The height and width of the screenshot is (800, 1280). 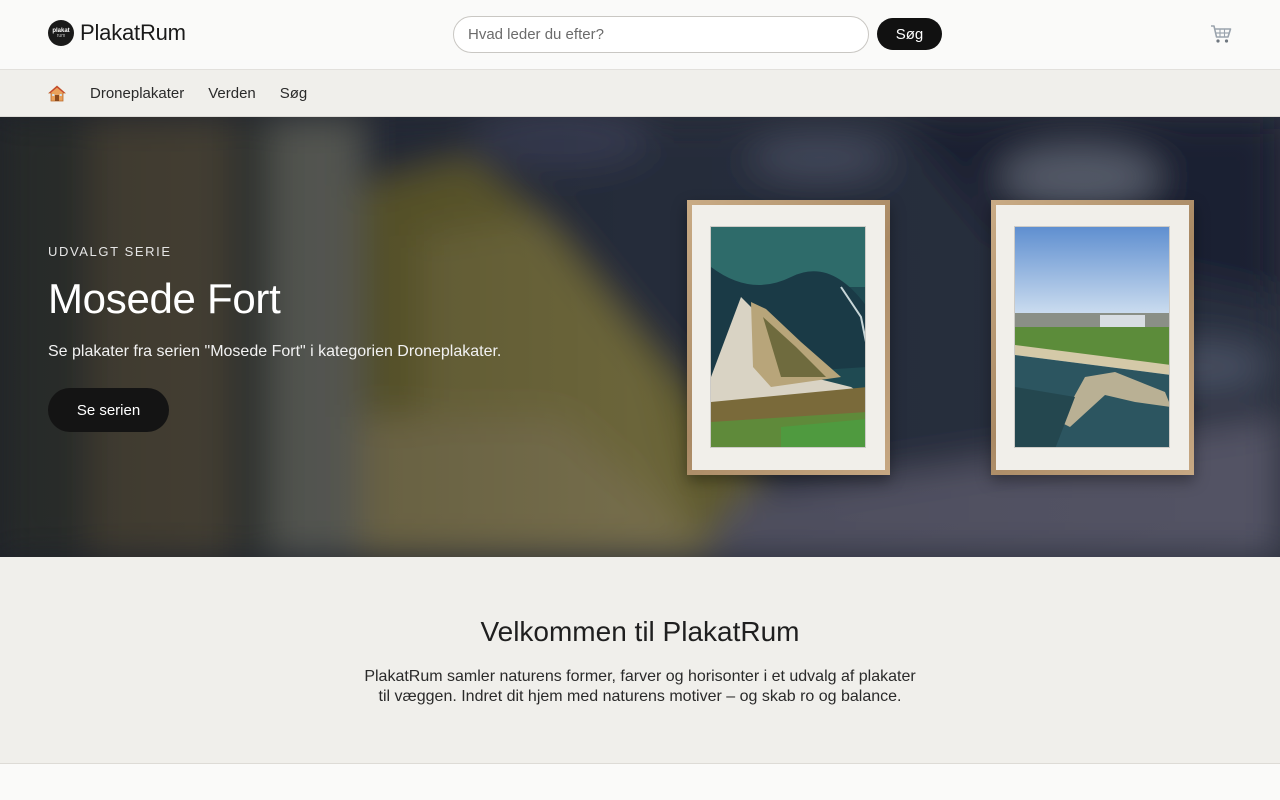 I want to click on site-header: plakat rum PlakatRum Søg, so click(x=640, y=35).